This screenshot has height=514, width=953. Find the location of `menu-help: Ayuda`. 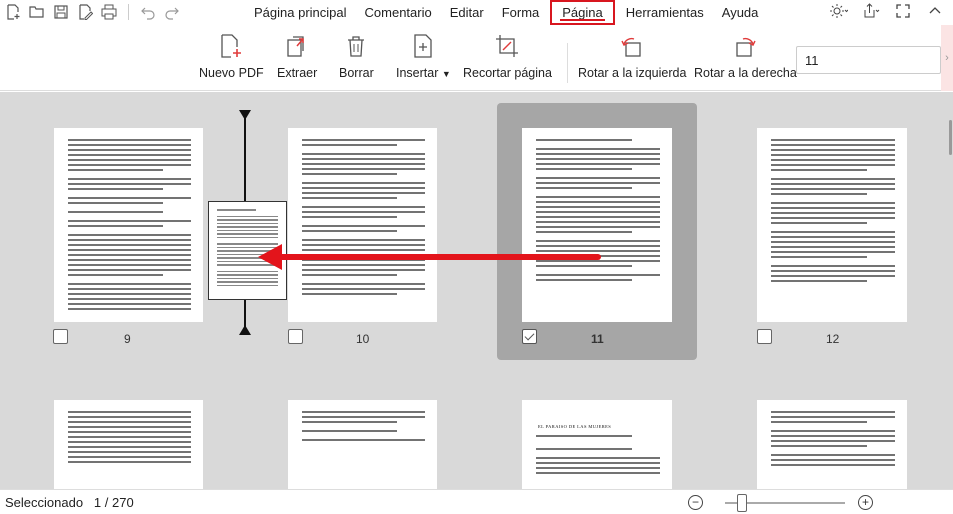

menu-help: Ayuda is located at coordinates (740, 12).